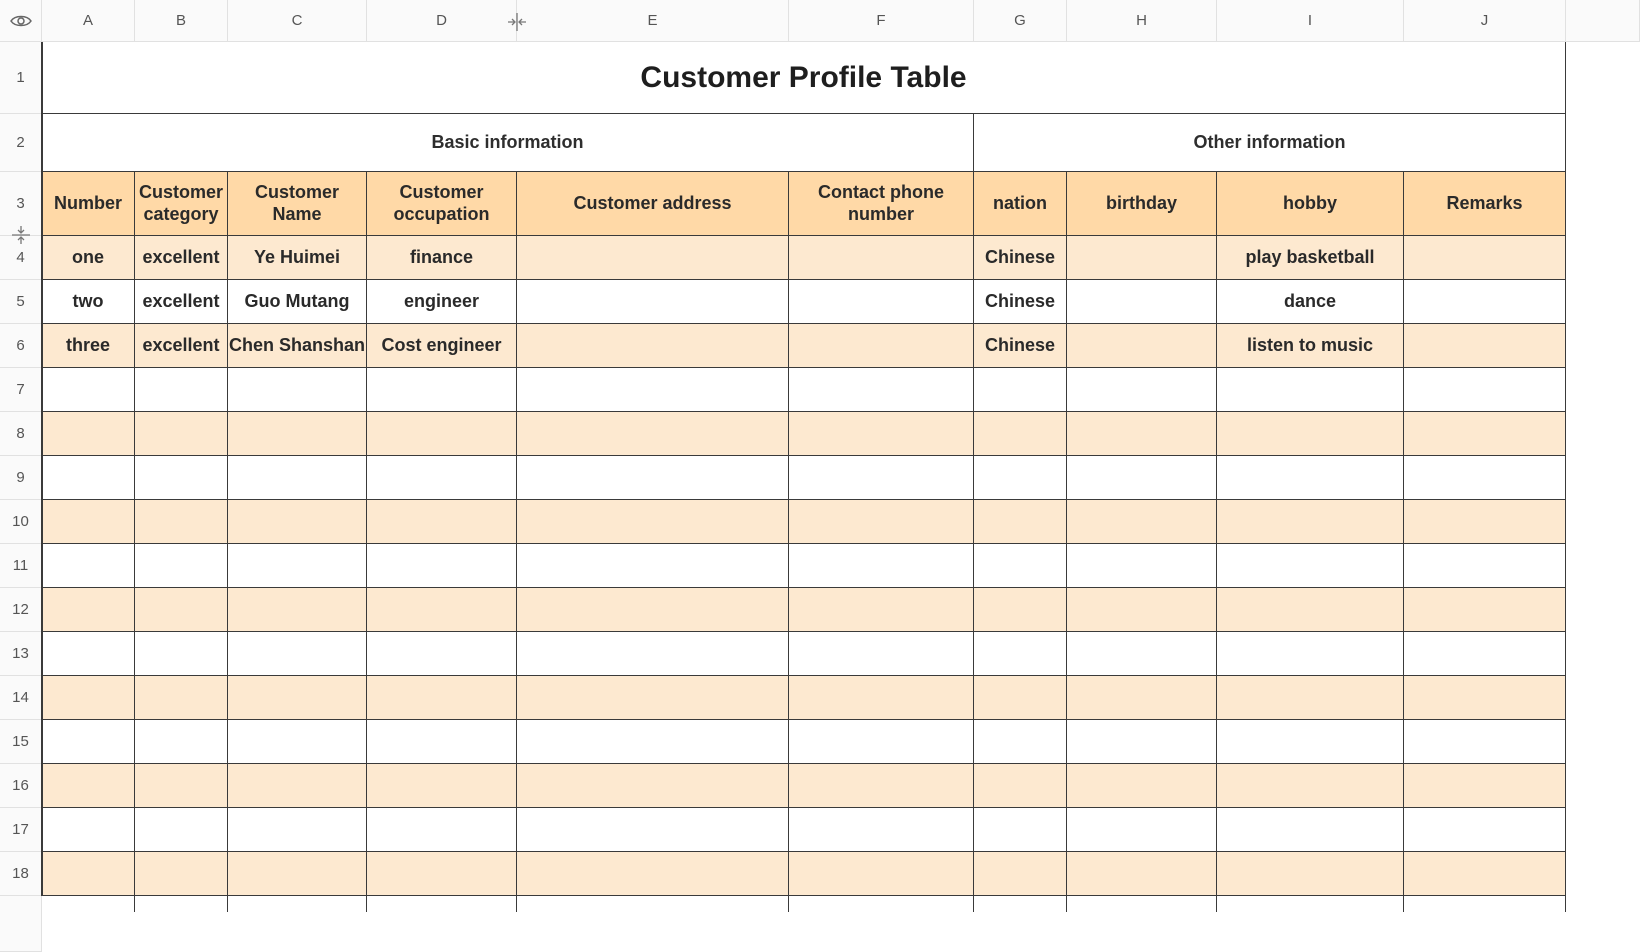 This screenshot has height=952, width=1640. I want to click on table-cell: Chinese, so click(1020, 302).